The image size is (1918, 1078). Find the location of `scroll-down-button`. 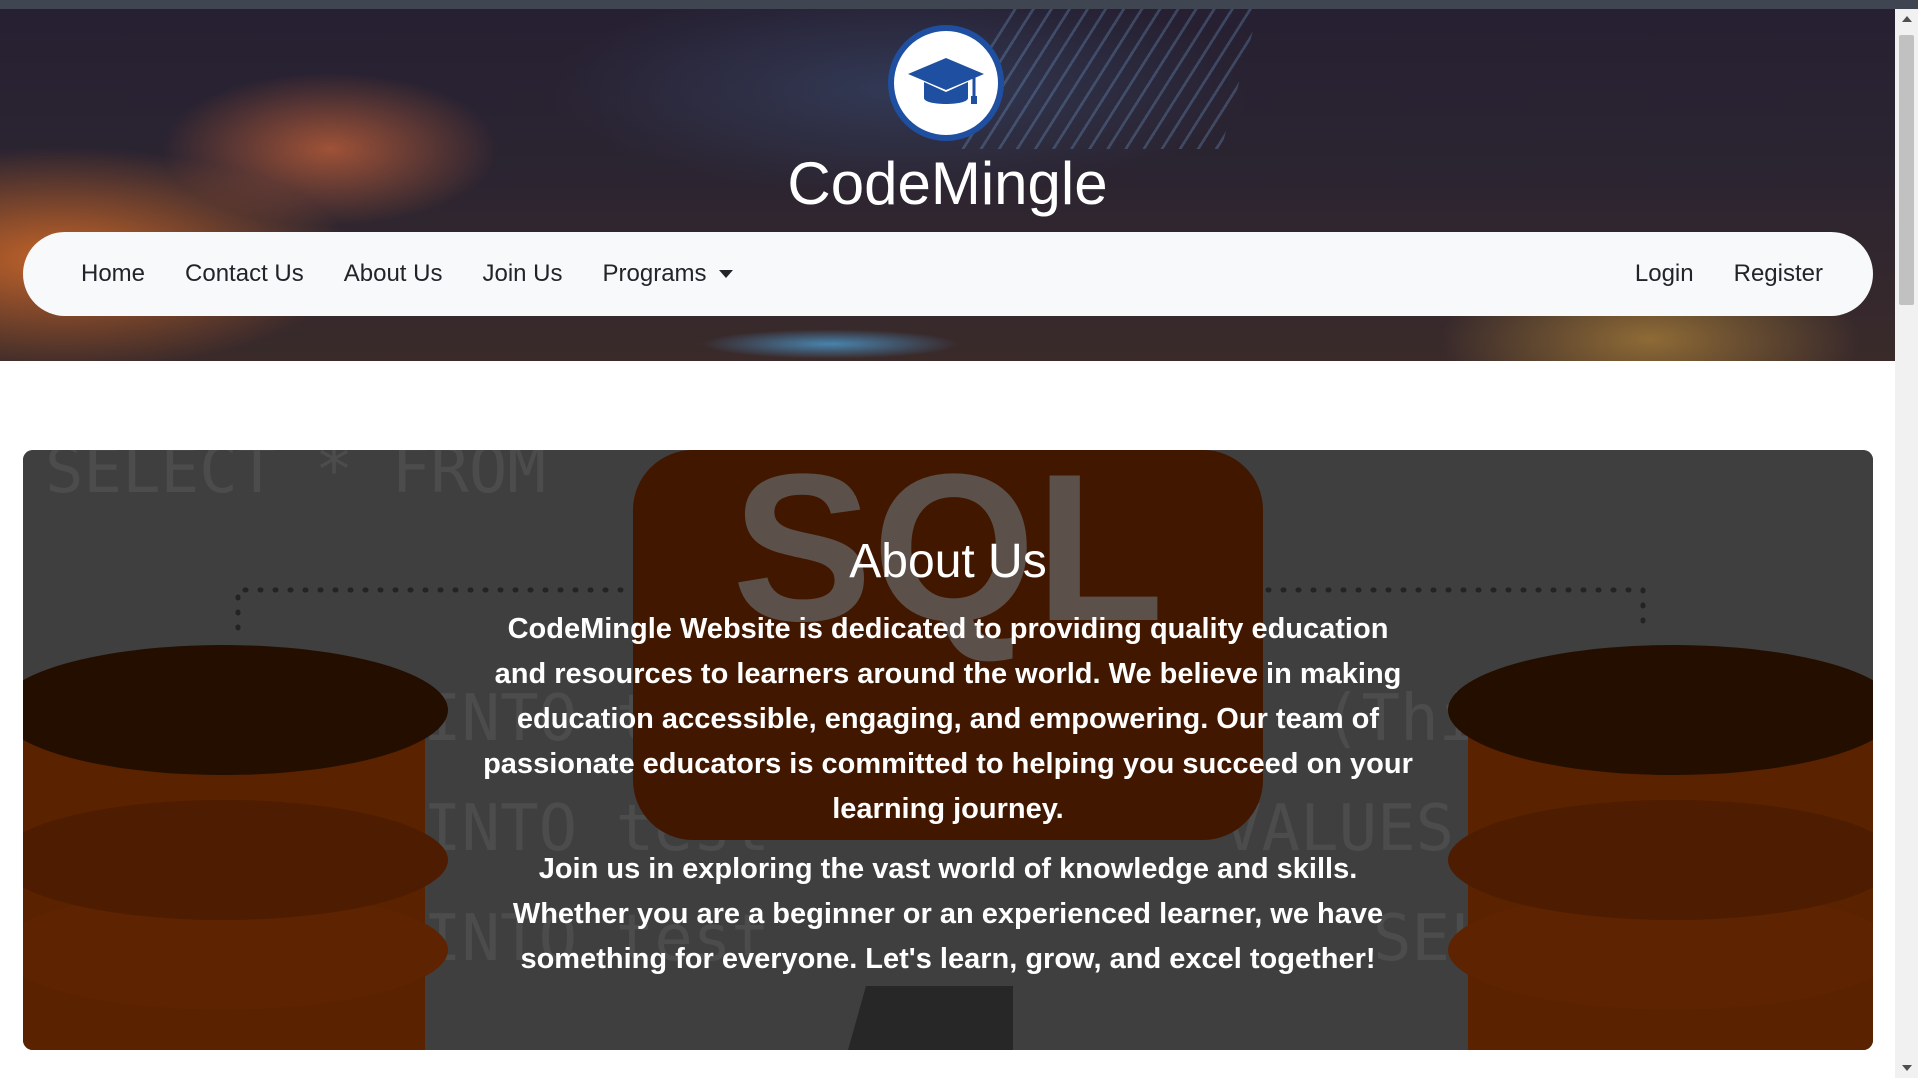

scroll-down-button is located at coordinates (1906, 1068).